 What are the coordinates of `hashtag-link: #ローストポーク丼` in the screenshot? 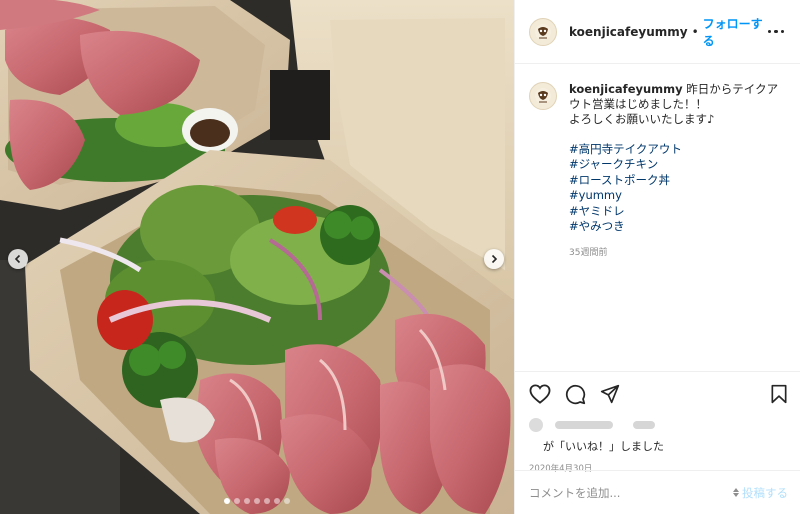 It's located at (673, 180).